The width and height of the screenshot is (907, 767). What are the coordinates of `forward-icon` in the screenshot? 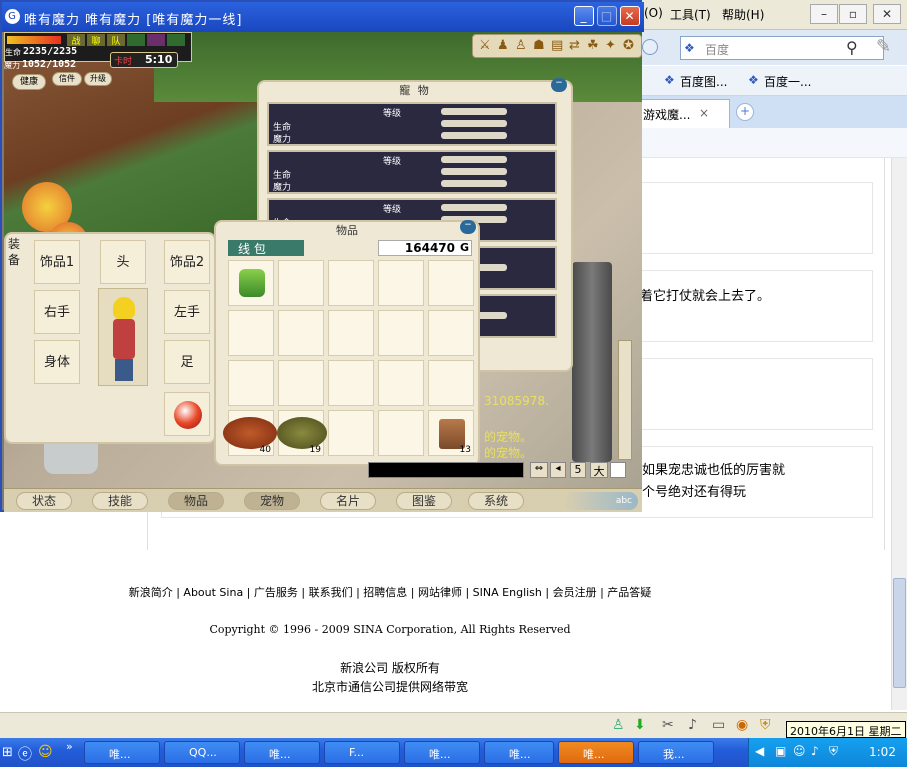 It's located at (650, 47).